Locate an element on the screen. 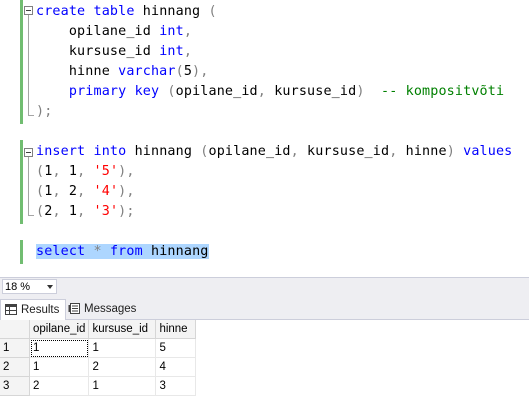 This screenshot has height=406, width=529. code-token: opilane_id is located at coordinates (216, 91).